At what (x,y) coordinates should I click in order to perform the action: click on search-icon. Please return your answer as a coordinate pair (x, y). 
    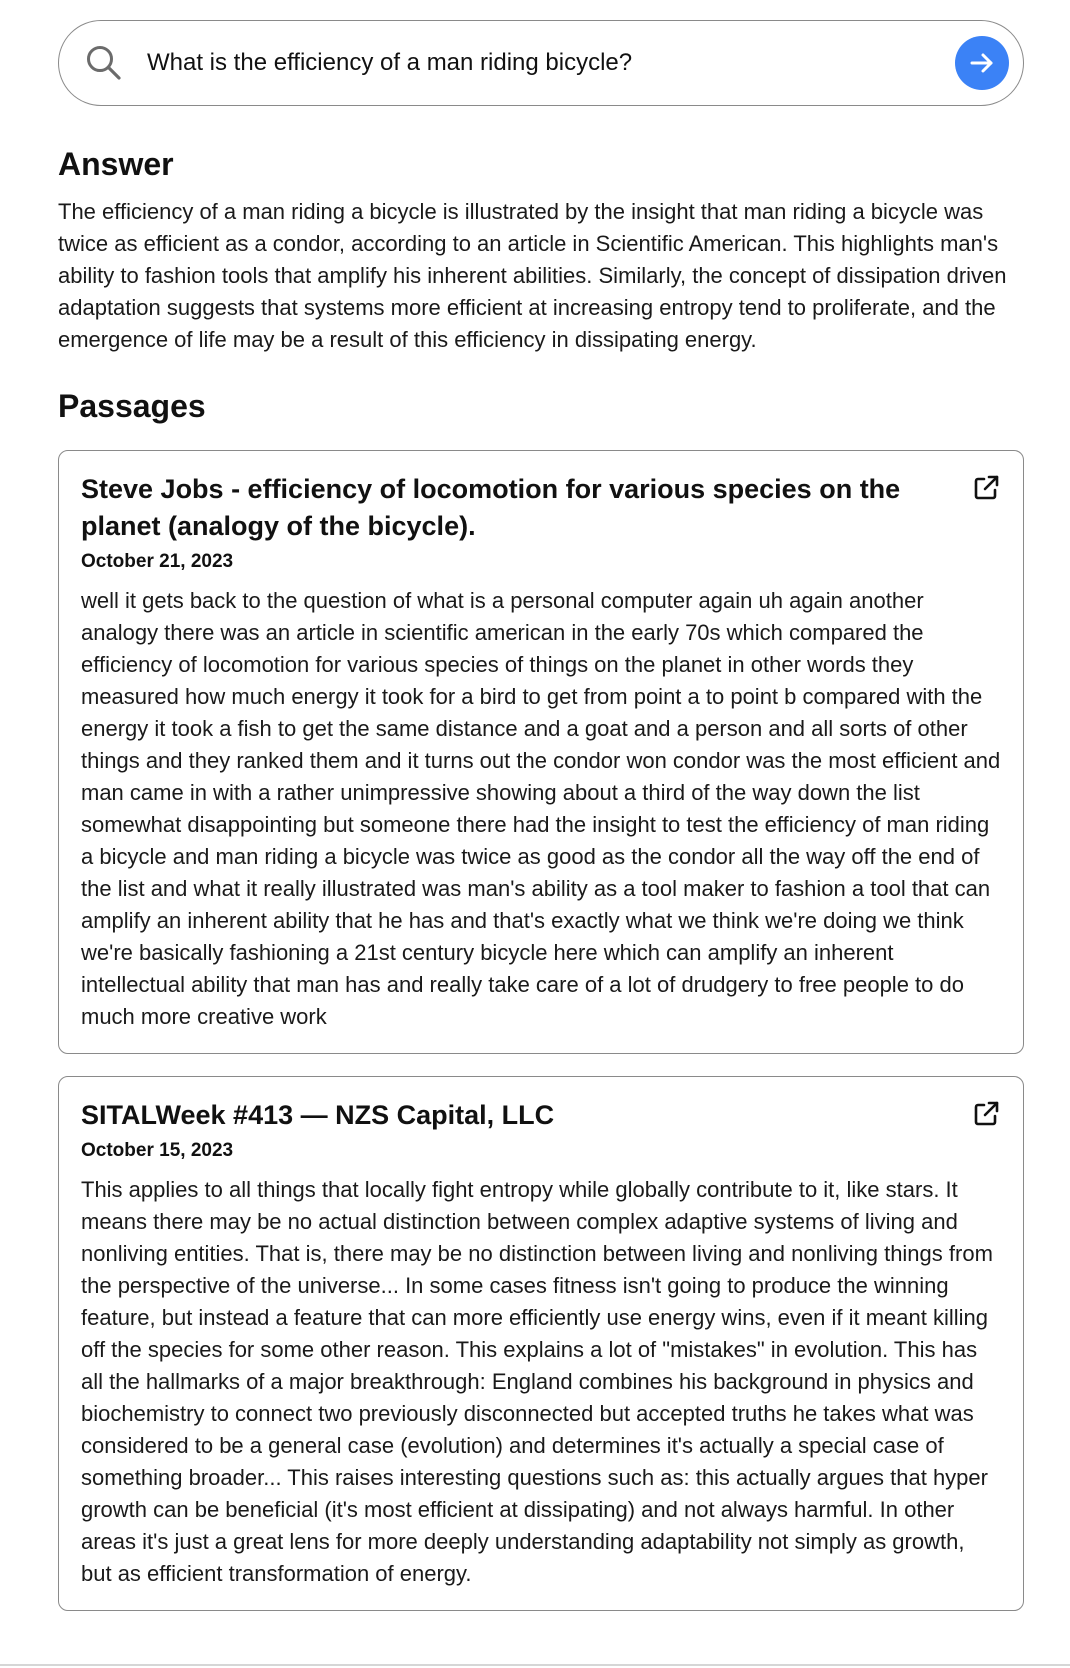
    Looking at the image, I should click on (104, 63).